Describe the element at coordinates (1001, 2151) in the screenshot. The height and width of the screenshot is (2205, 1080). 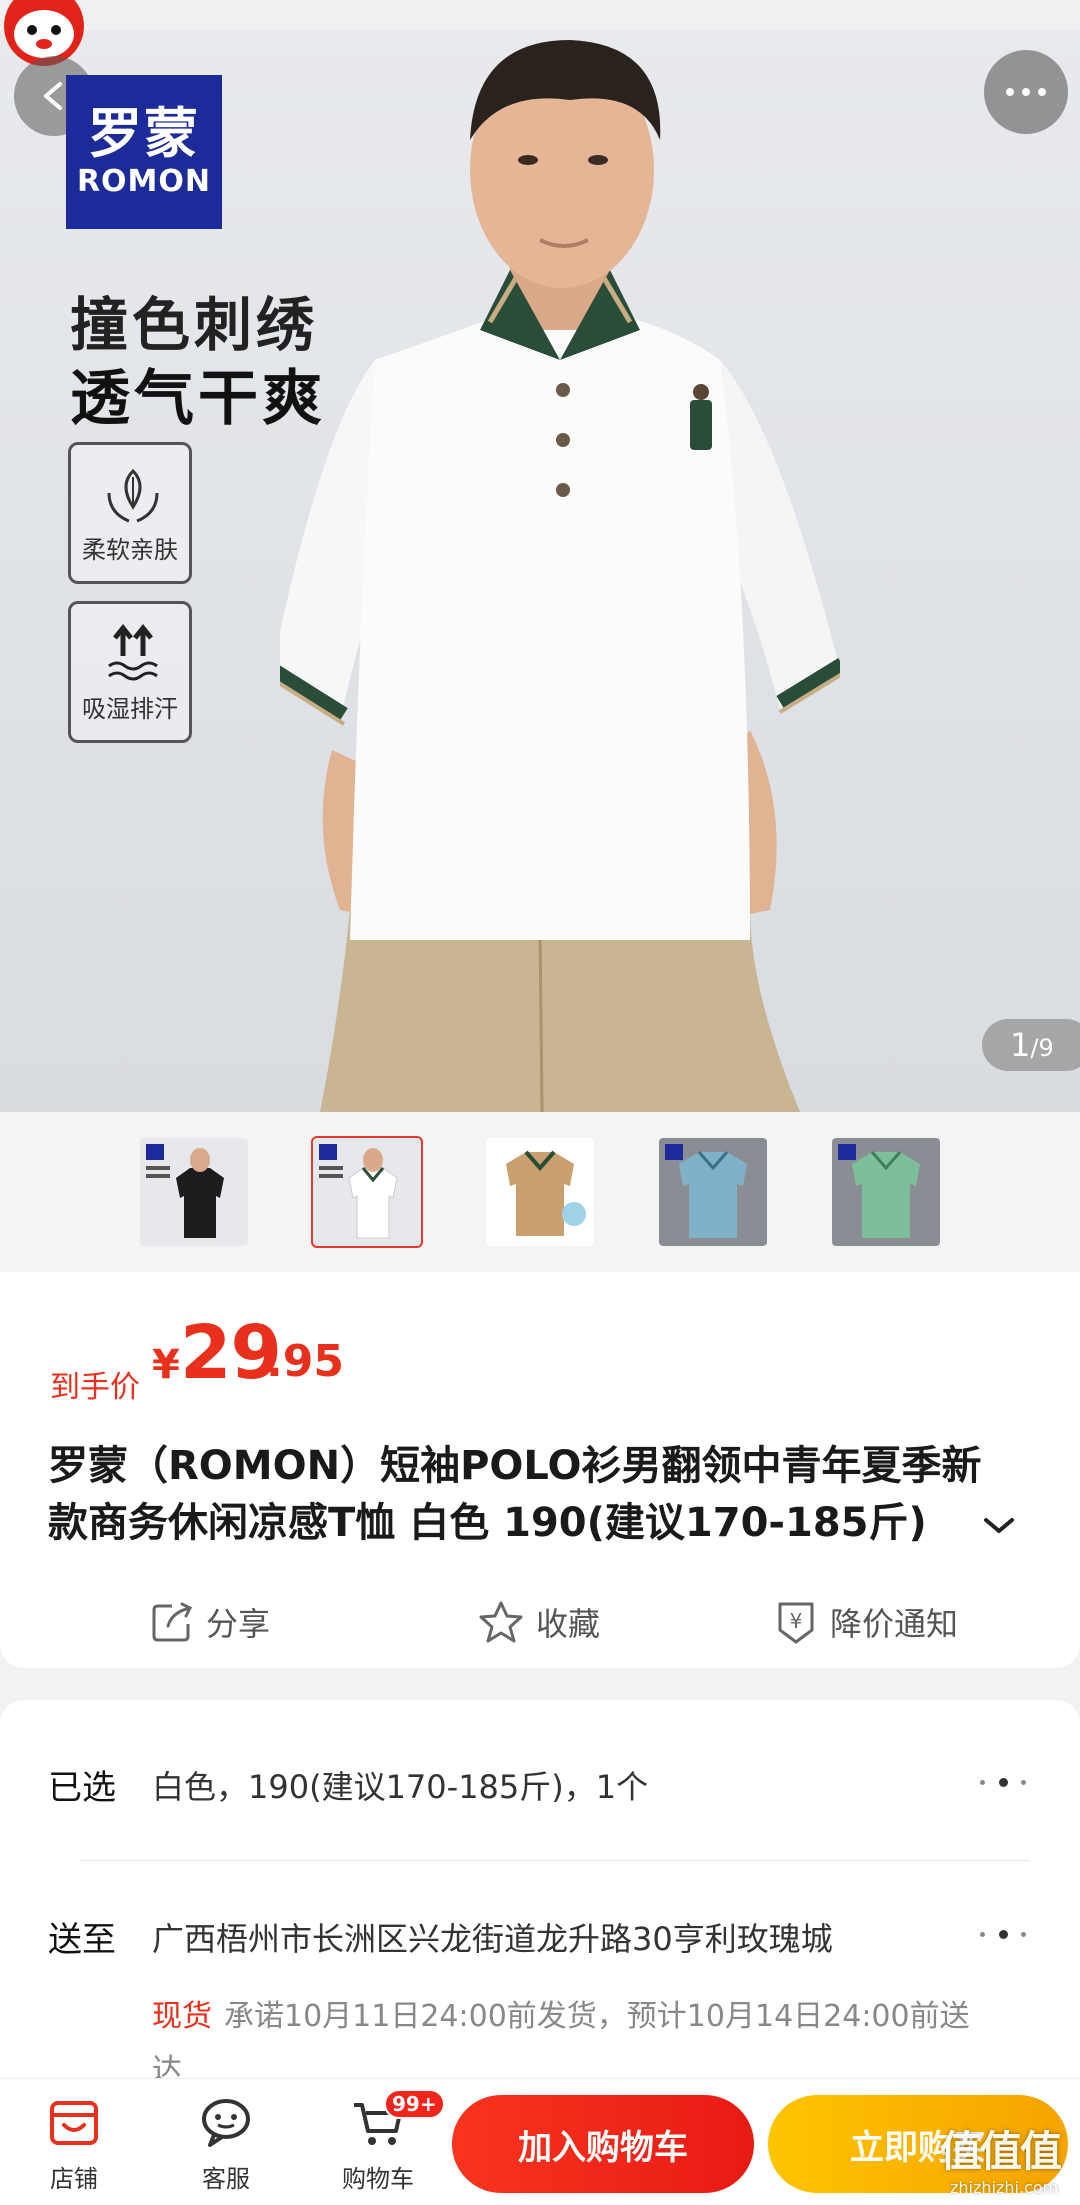
I see `watermark-text: 值值值` at that location.